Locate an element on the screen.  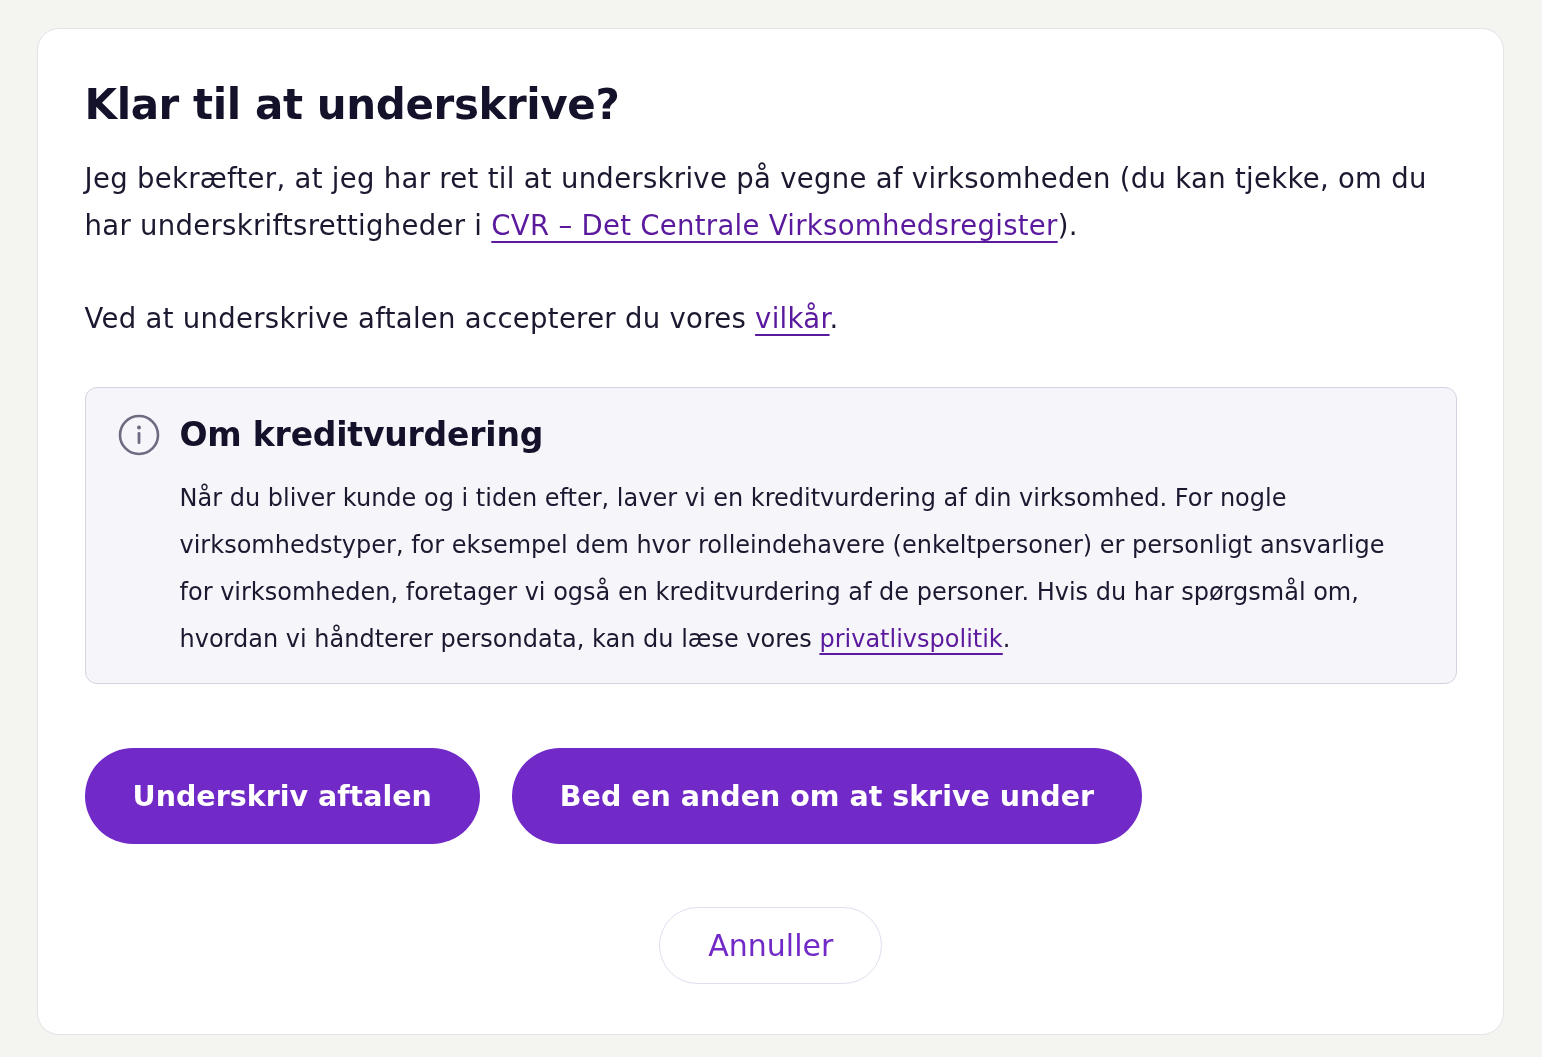
info-text: Når du bliver kunde og i tiden efter, laver vi en kreditvurdering af din virksomhed. For nogle virksomhedstyper, for eksempel dem hvor rolleindehavere (enkeltpersoner) er personligt ansvarlige for virksomheden, foretager vi også en kreditvurdering af de personer. Hvis du har spørgsmål om, hvordan vi håndterer persondata, kan du læse vores privatlivspolitik. is located at coordinates (782, 568).